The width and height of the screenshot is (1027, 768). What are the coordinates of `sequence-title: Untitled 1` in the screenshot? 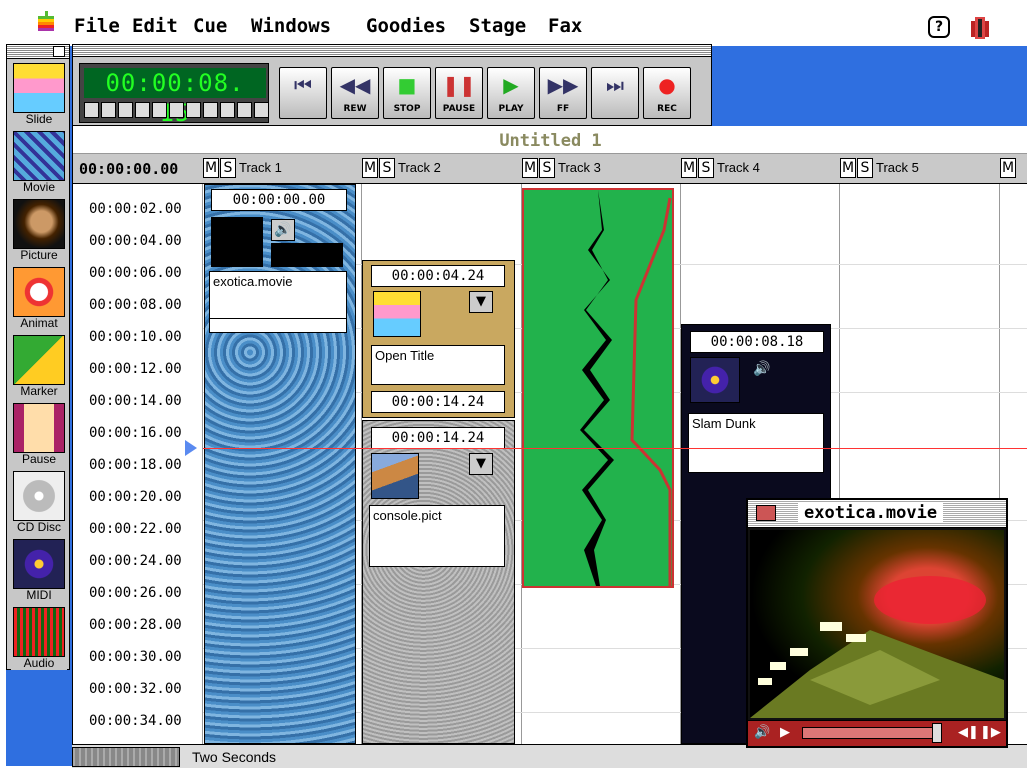 It's located at (550, 140).